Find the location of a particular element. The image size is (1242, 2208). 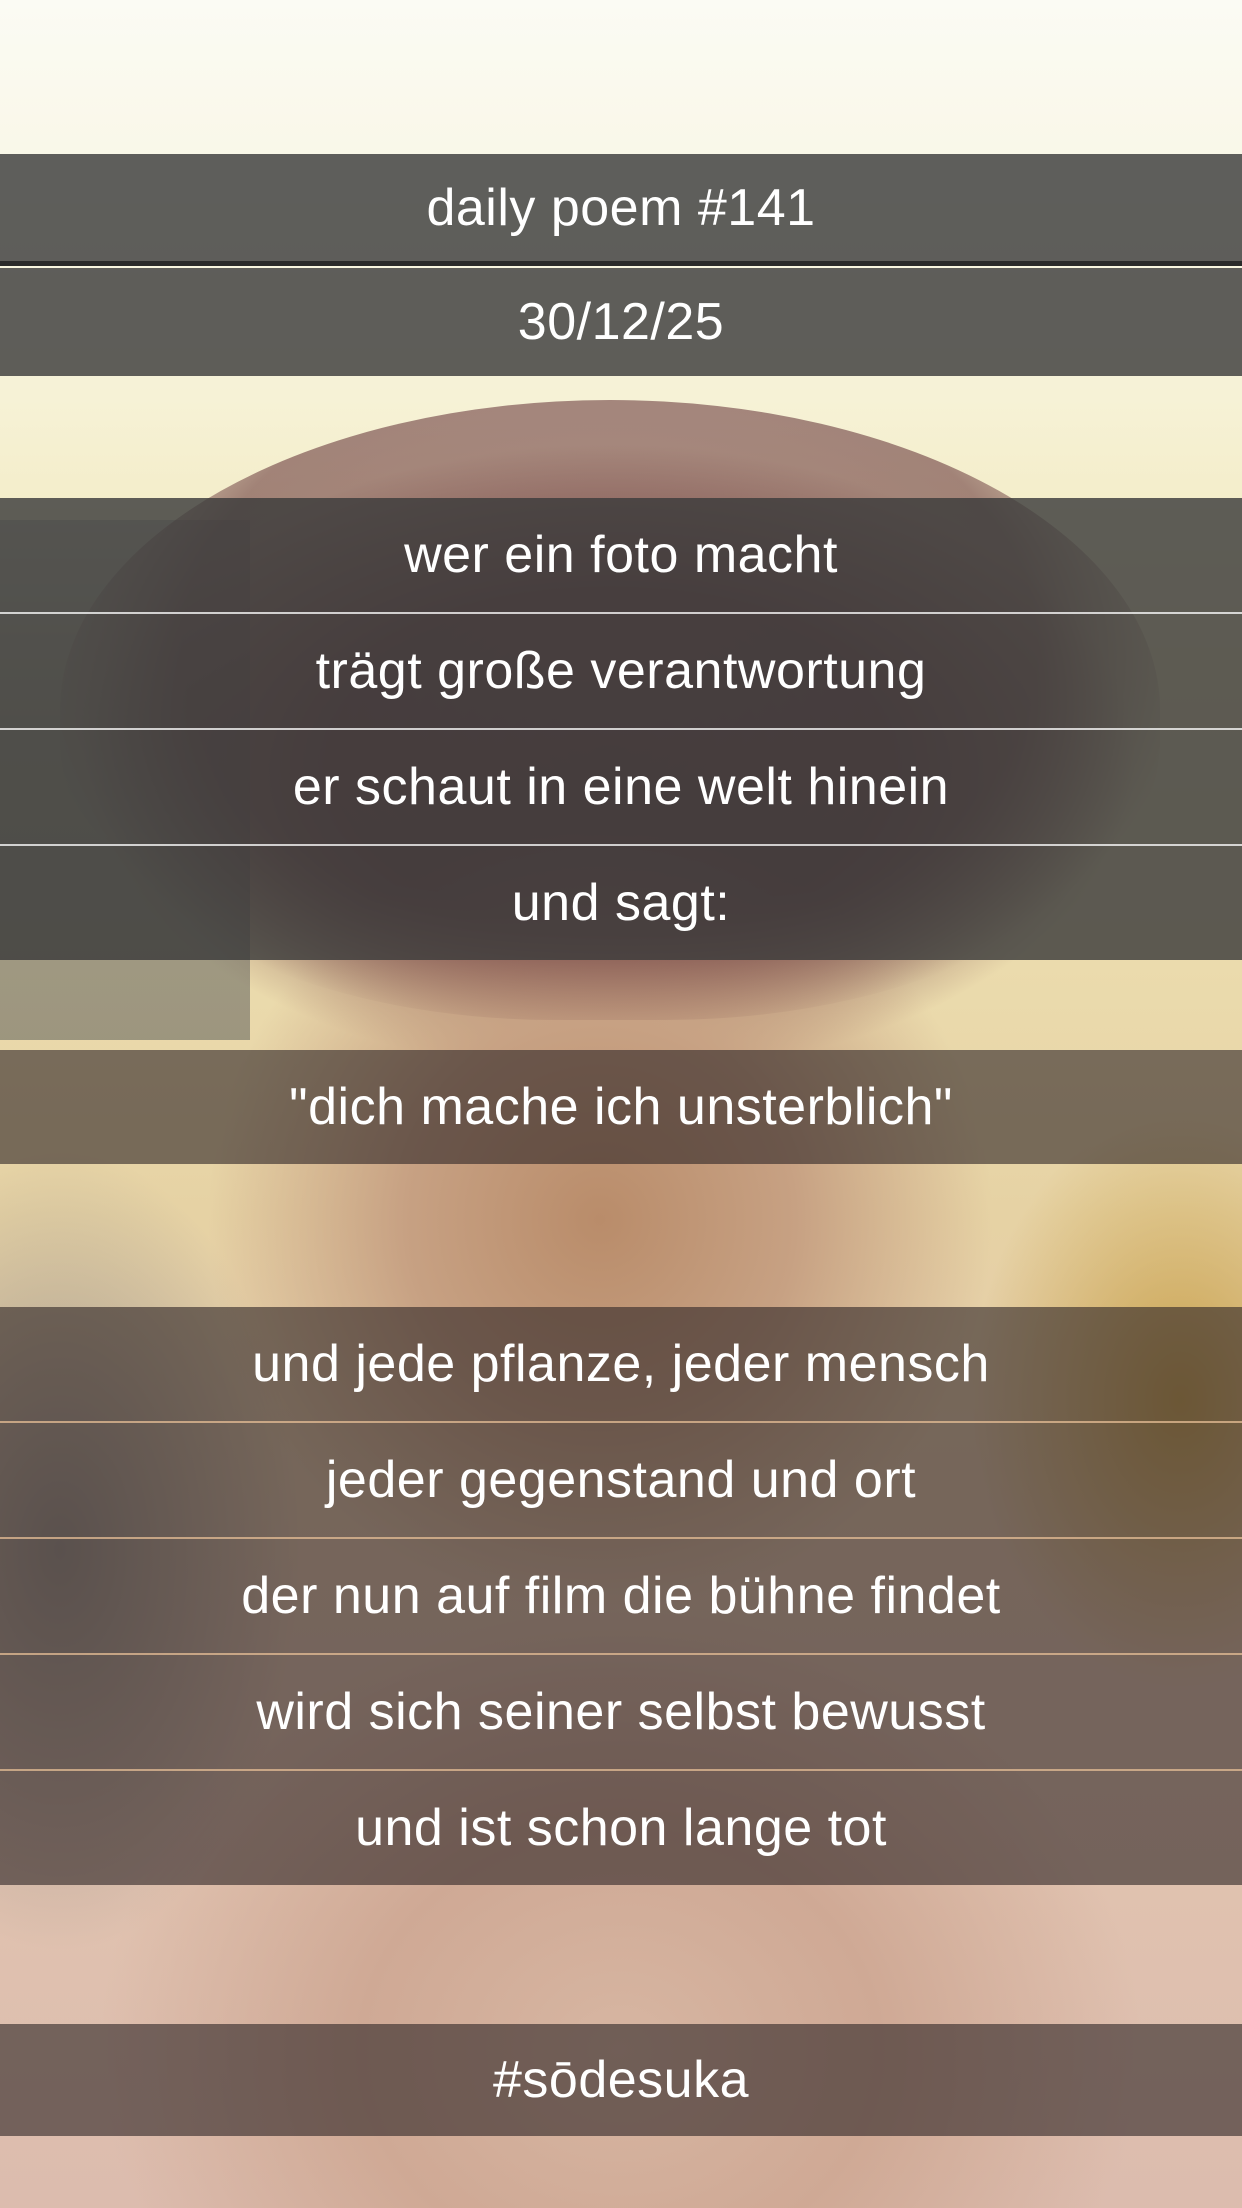

poem-quote: "dich mache ich unsterblich" is located at coordinates (621, 1107).